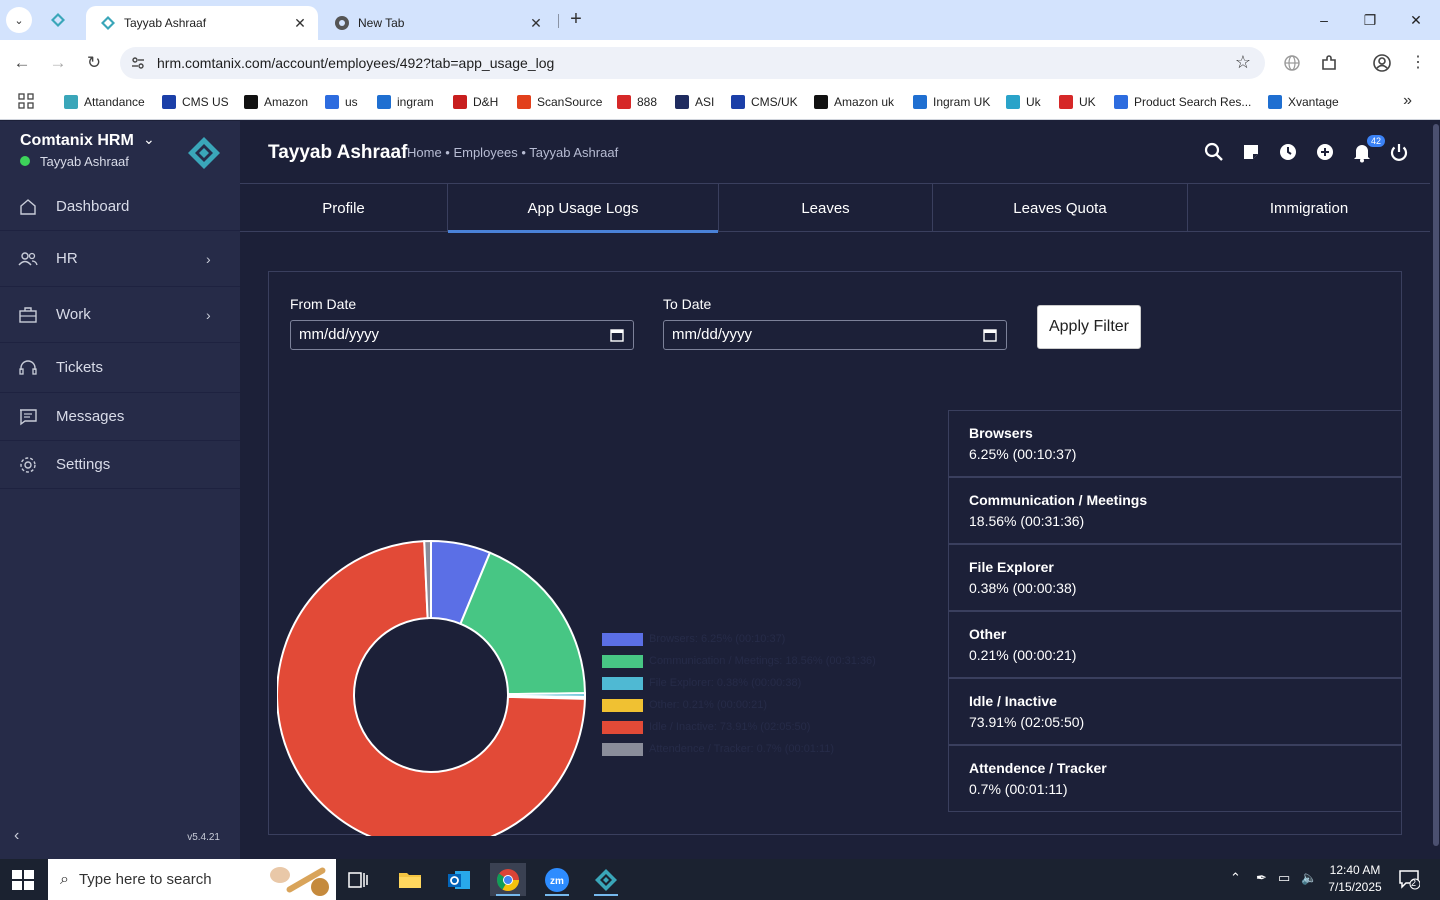 This screenshot has height=900, width=1440. What do you see at coordinates (764, 102) in the screenshot?
I see `bookmark-item: CMS/UK` at bounding box center [764, 102].